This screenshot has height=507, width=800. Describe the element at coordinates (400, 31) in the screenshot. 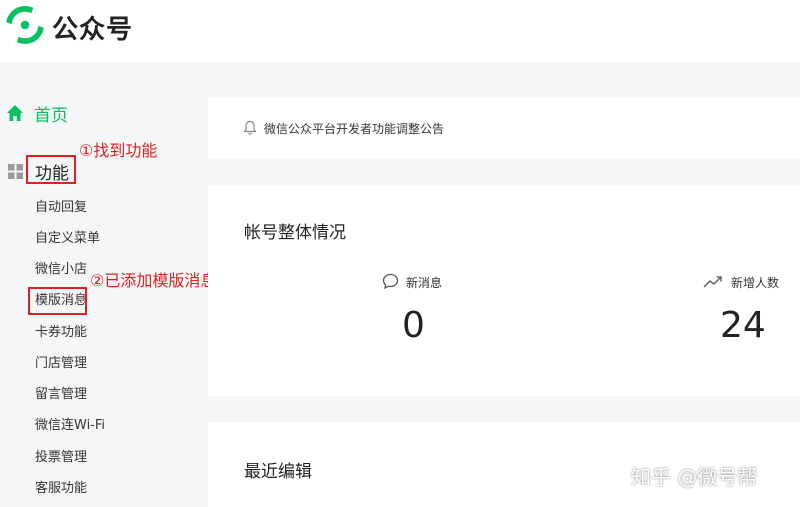

I see `top-bar: 公众号` at that location.